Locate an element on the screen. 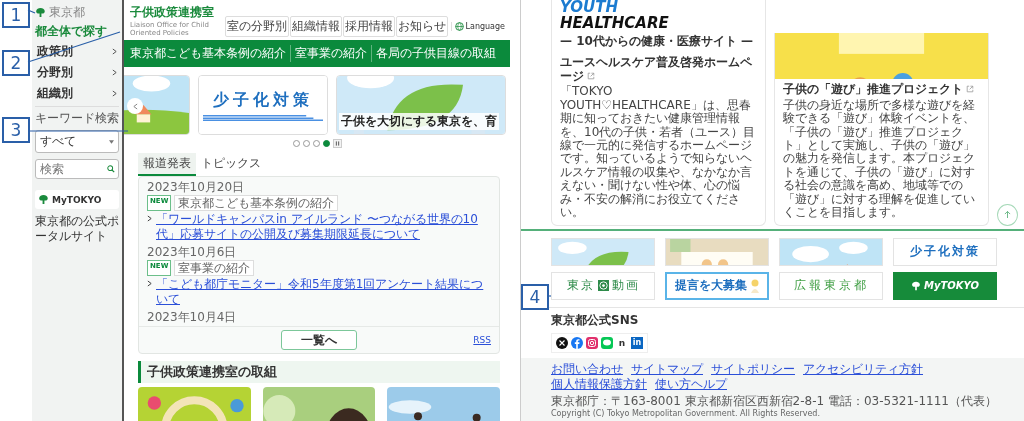 This screenshot has height=421, width=1024. instagram-icon is located at coordinates (592, 342).